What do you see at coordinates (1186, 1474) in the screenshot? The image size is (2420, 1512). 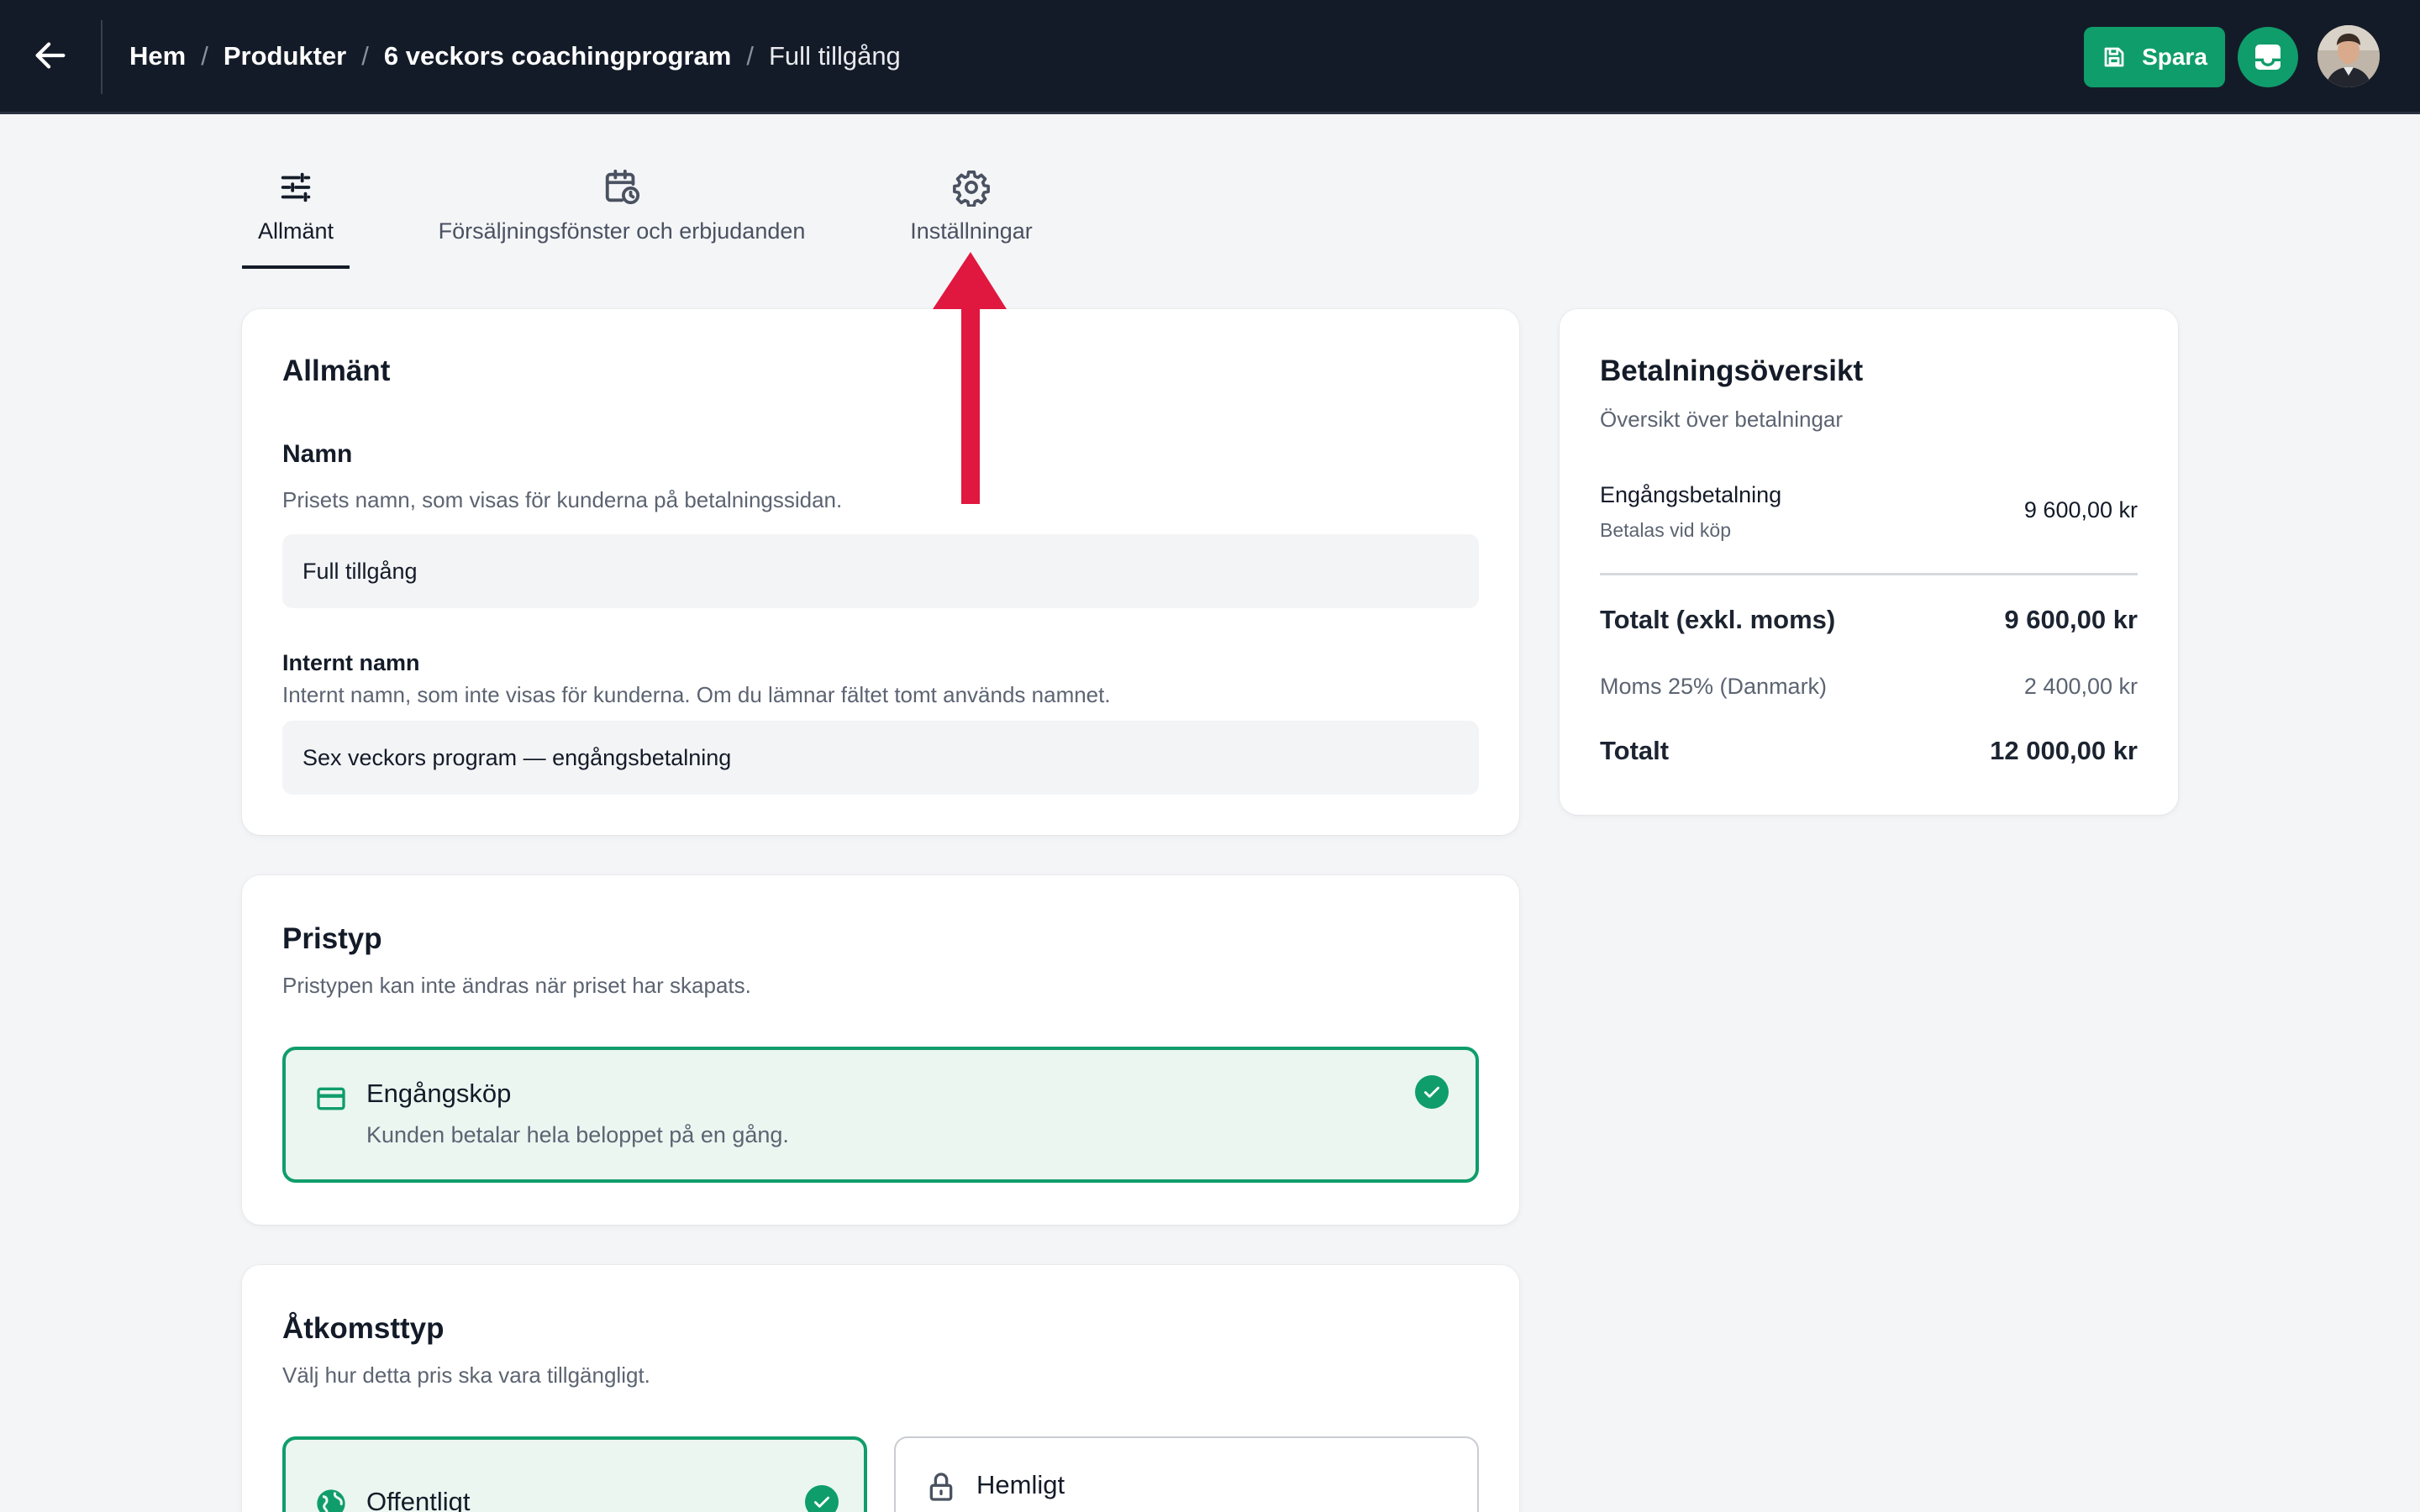 I see `access-option-secret: Hemligt` at bounding box center [1186, 1474].